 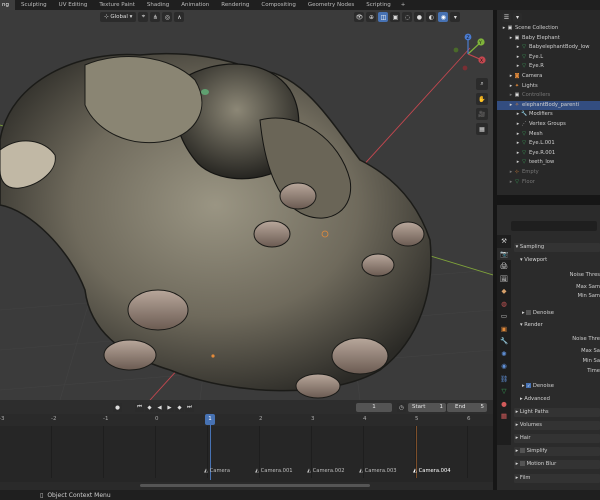 I want to click on tab-sculpting: ng, so click(x=7, y=5).